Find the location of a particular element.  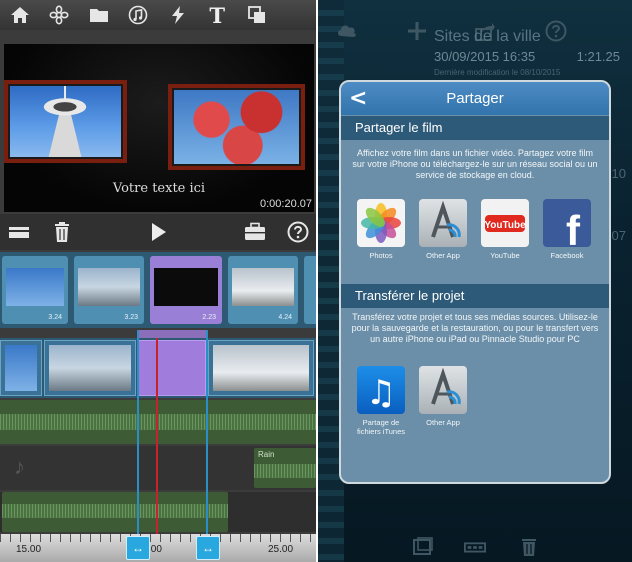

video-preview: Votre texte ici 0:00:20.07 is located at coordinates (159, 128).